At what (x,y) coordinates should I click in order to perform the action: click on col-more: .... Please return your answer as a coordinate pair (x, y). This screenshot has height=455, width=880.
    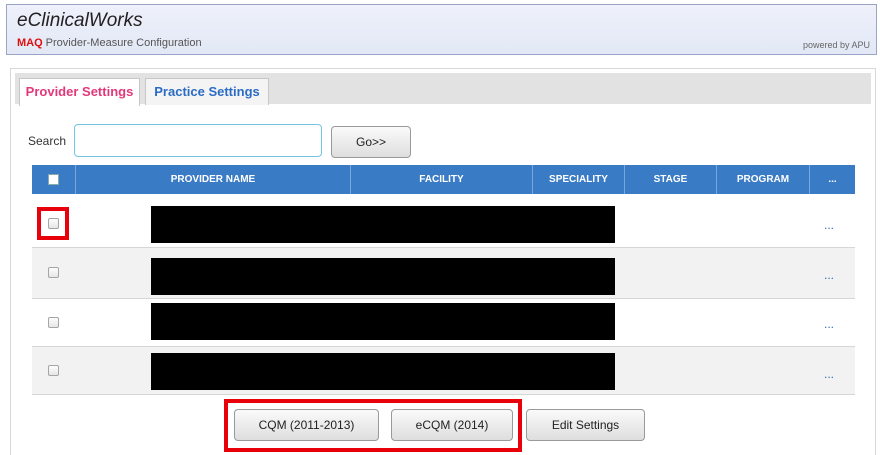
    Looking at the image, I should click on (832, 179).